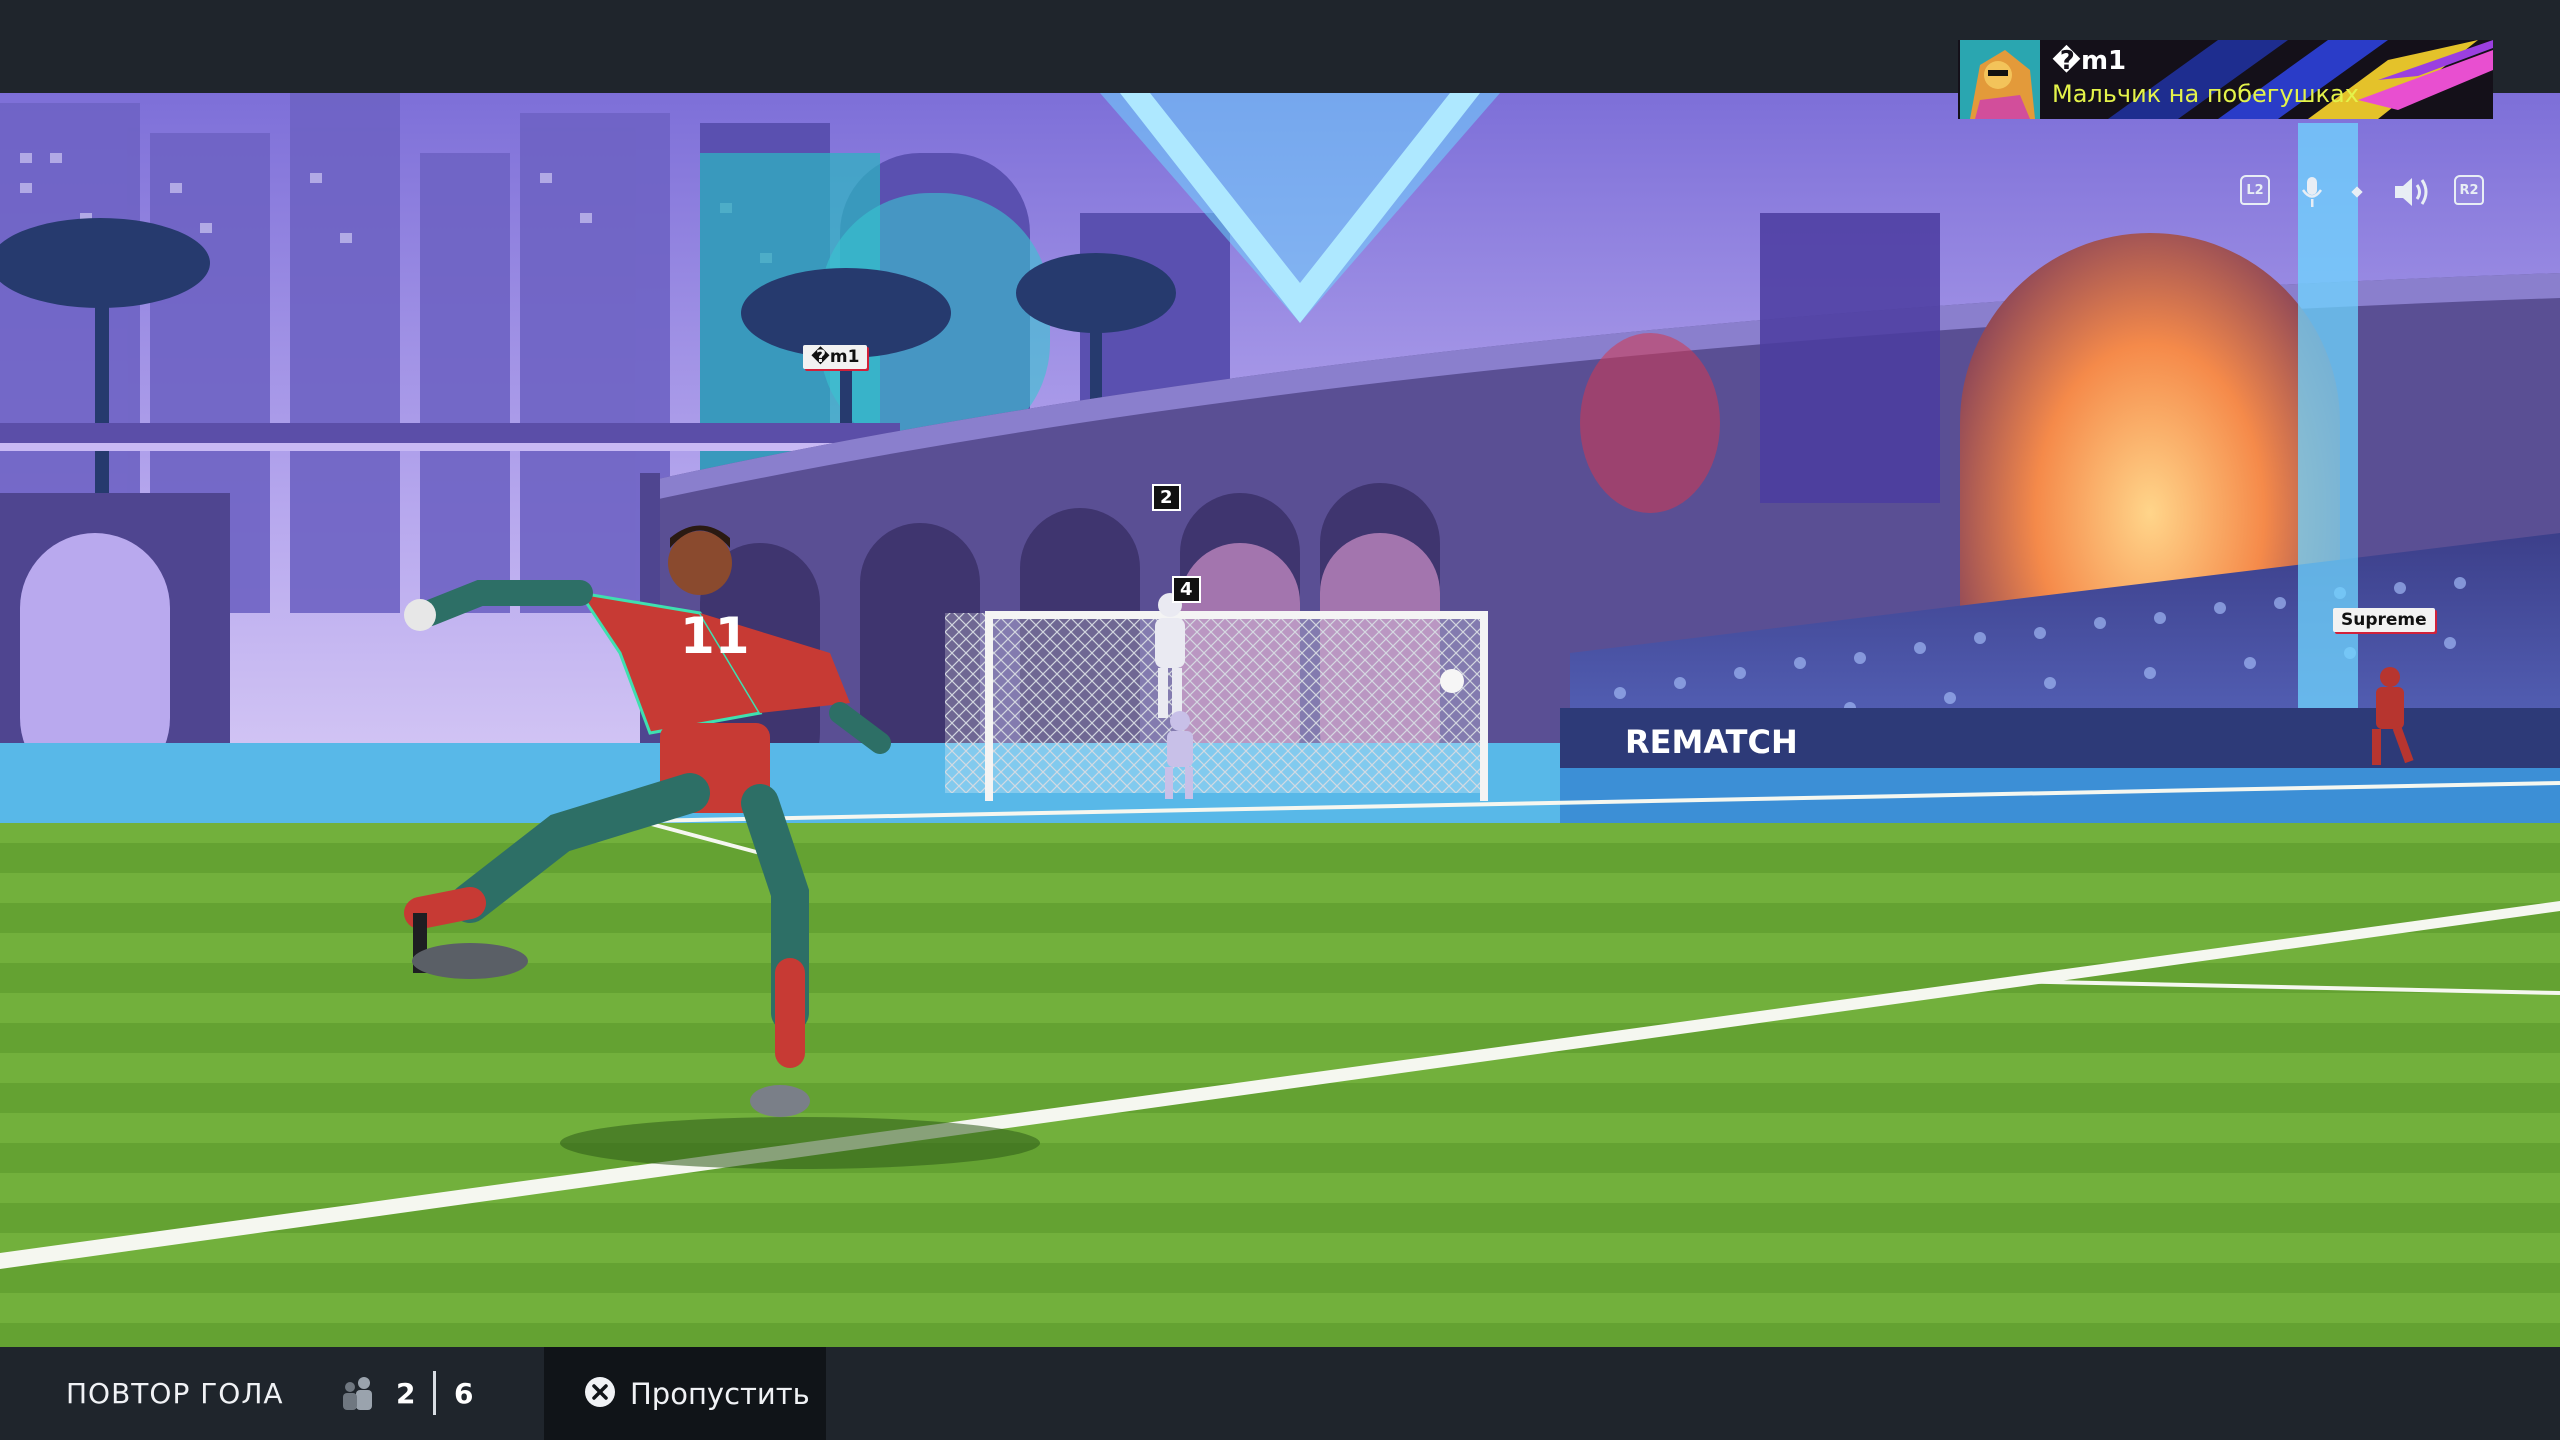  I want to click on speaker-icon, so click(2411, 192).